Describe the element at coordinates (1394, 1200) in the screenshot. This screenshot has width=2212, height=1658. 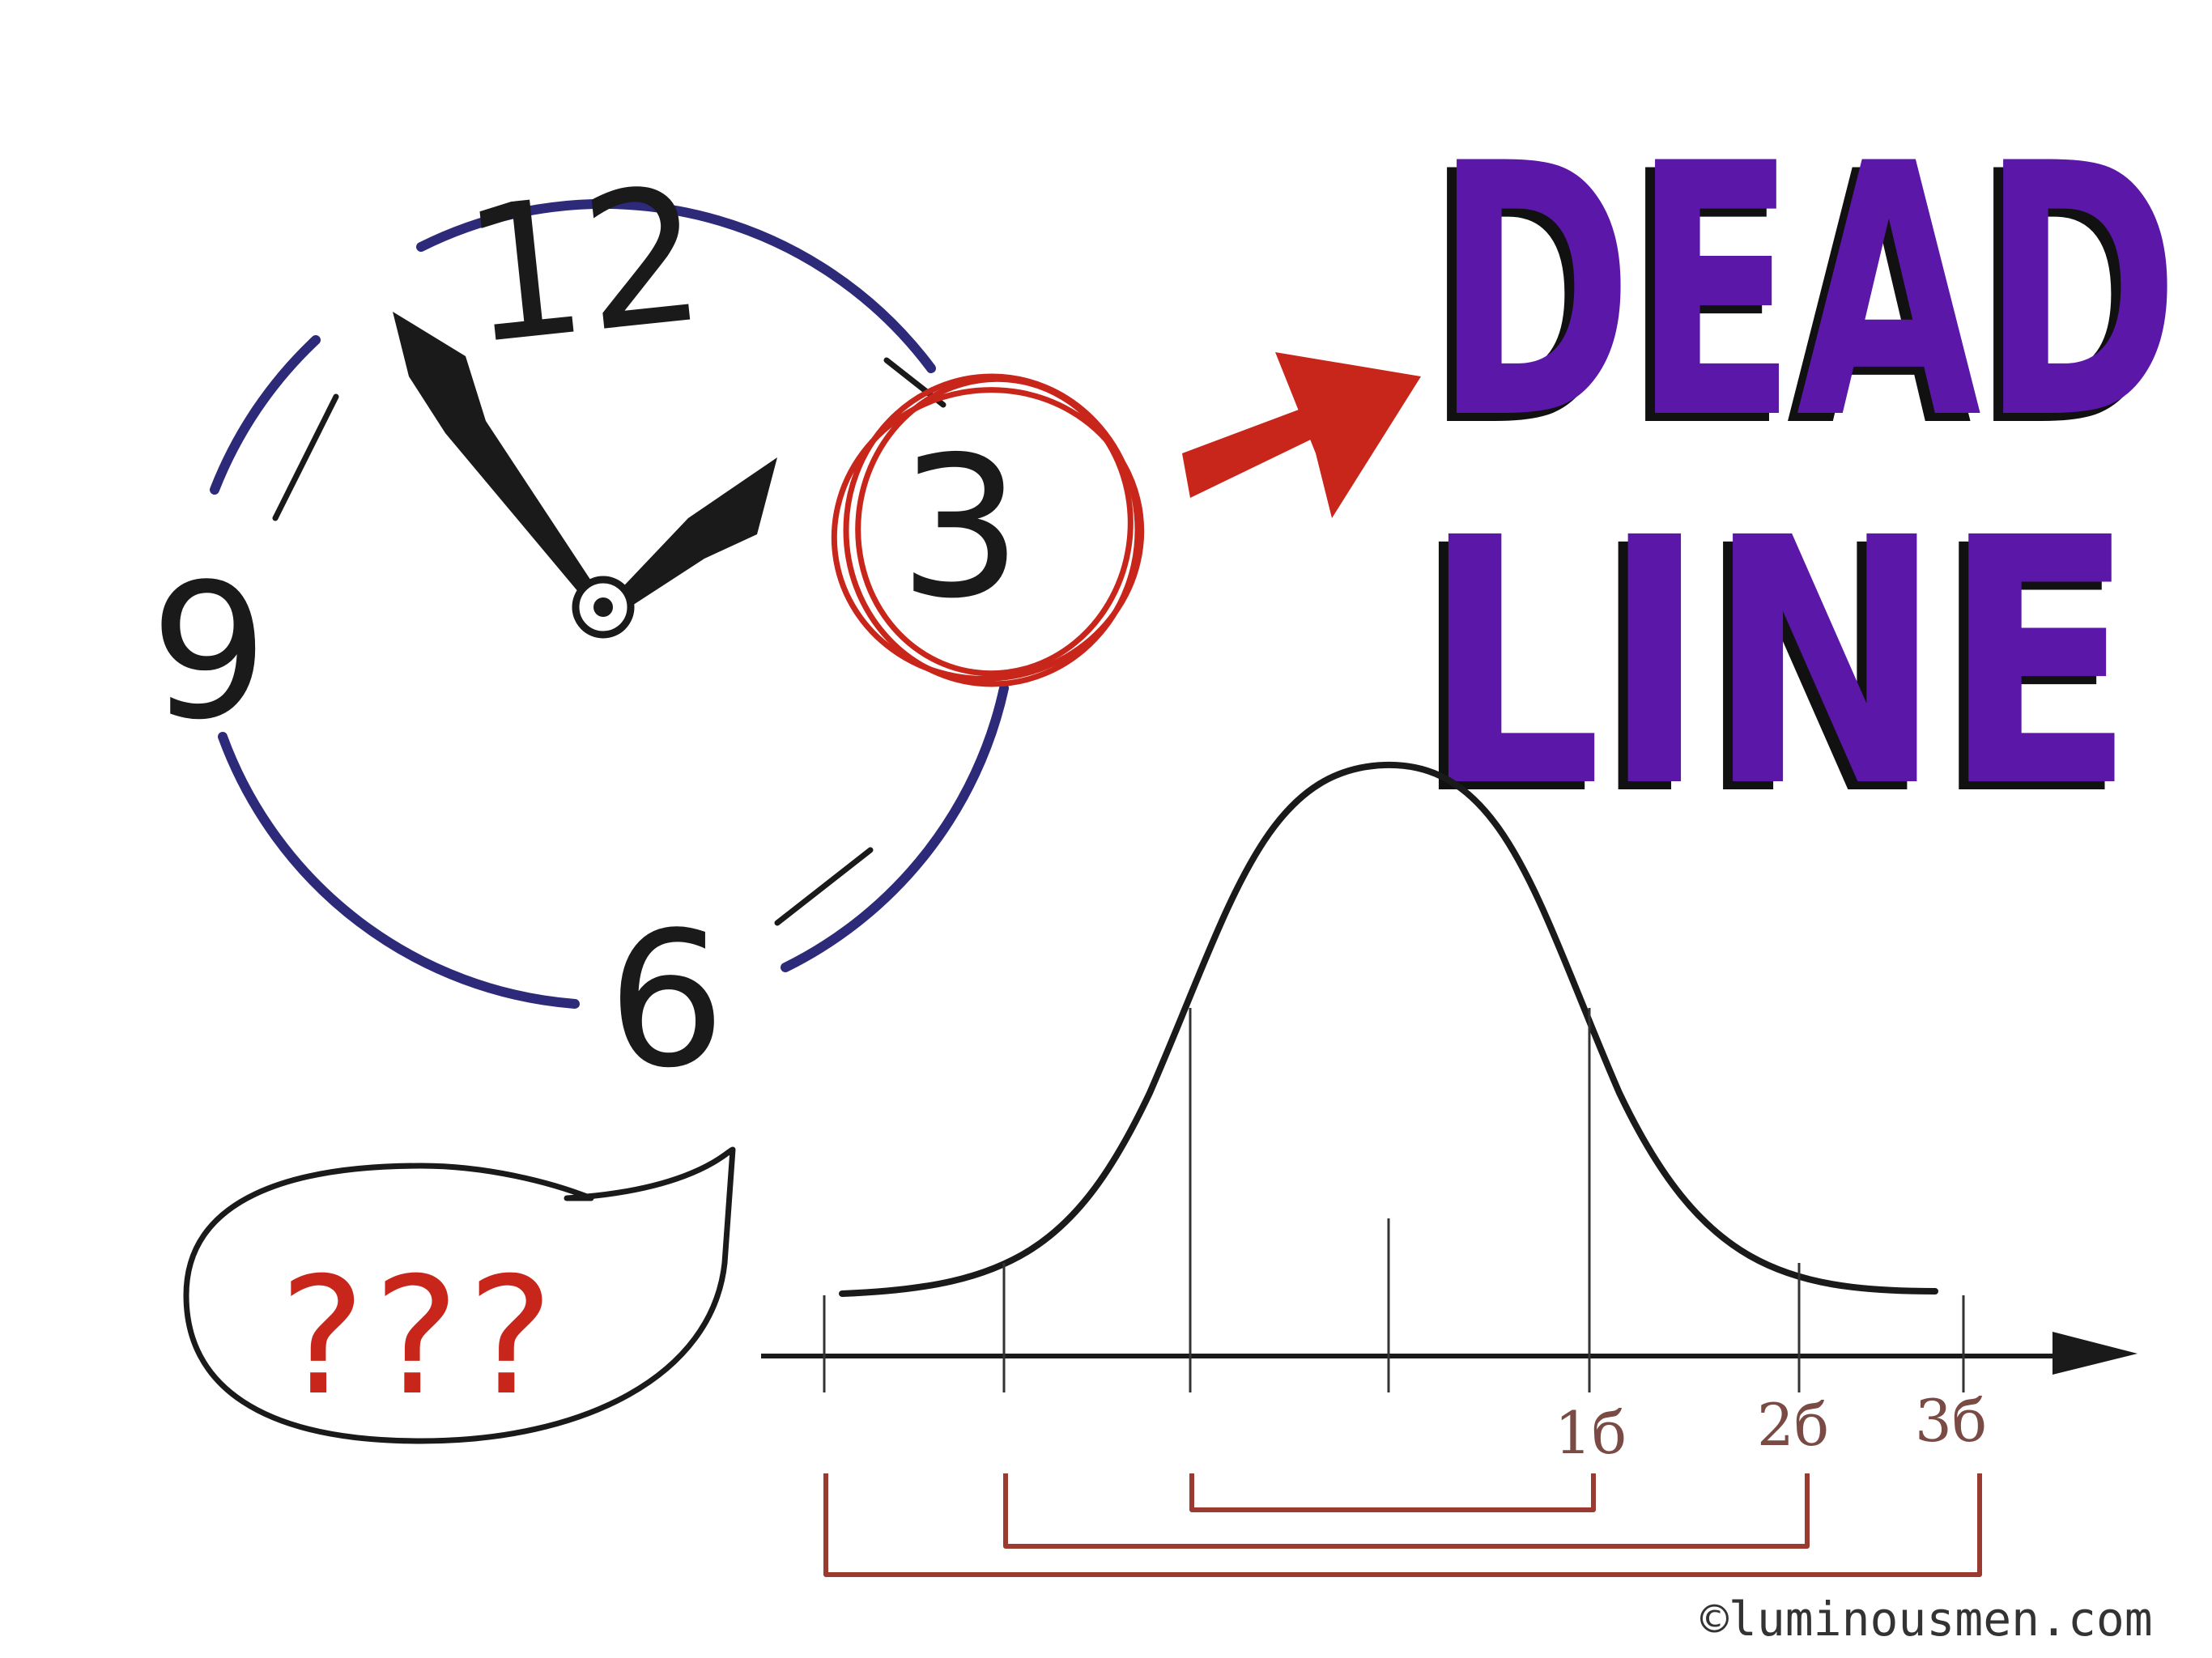
I see `guide-lines` at that location.